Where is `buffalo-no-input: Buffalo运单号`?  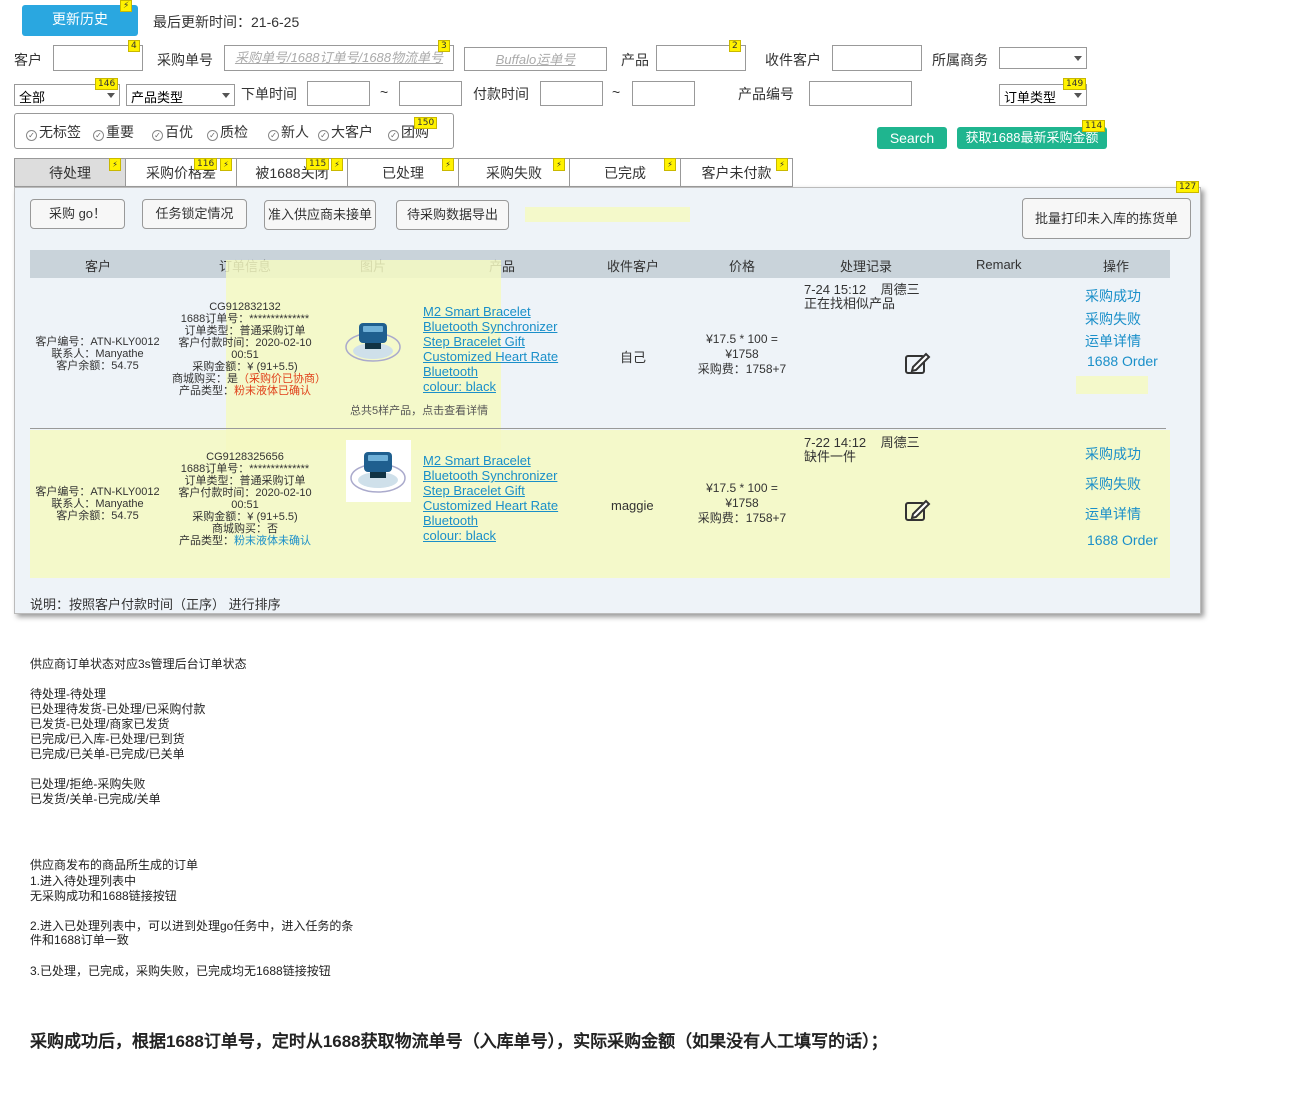 buffalo-no-input: Buffalo运单号 is located at coordinates (535, 59).